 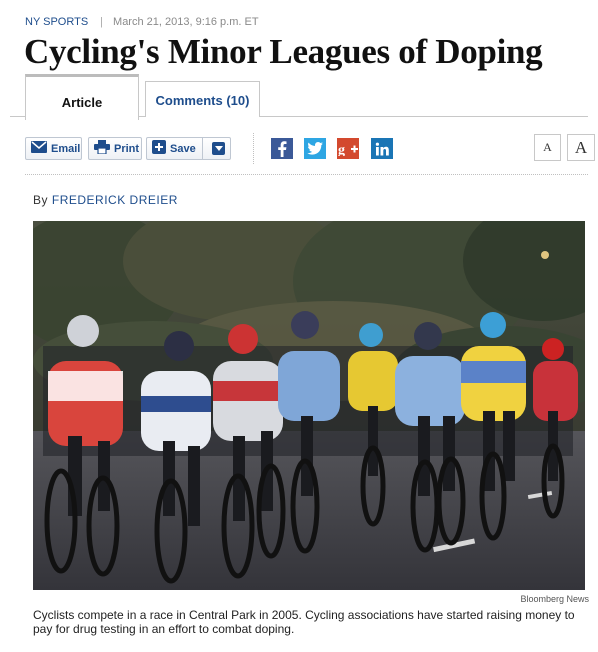 I want to click on save-dropdown, so click(x=218, y=148).